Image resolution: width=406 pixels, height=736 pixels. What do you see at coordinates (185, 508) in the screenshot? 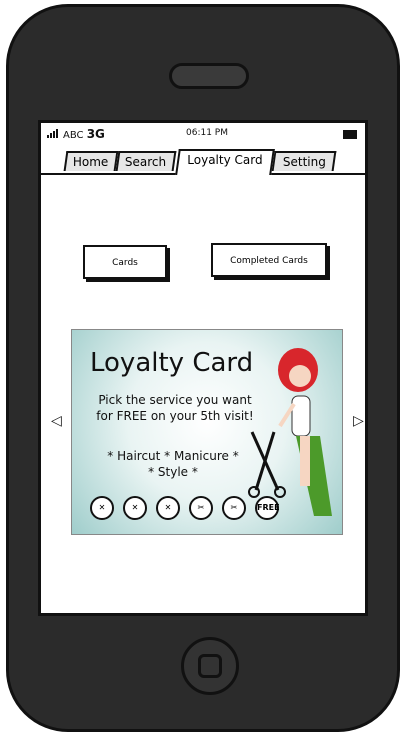
I see `stamp-row: ✕ ✕ ✕ ✂ ✂ FREE` at bounding box center [185, 508].